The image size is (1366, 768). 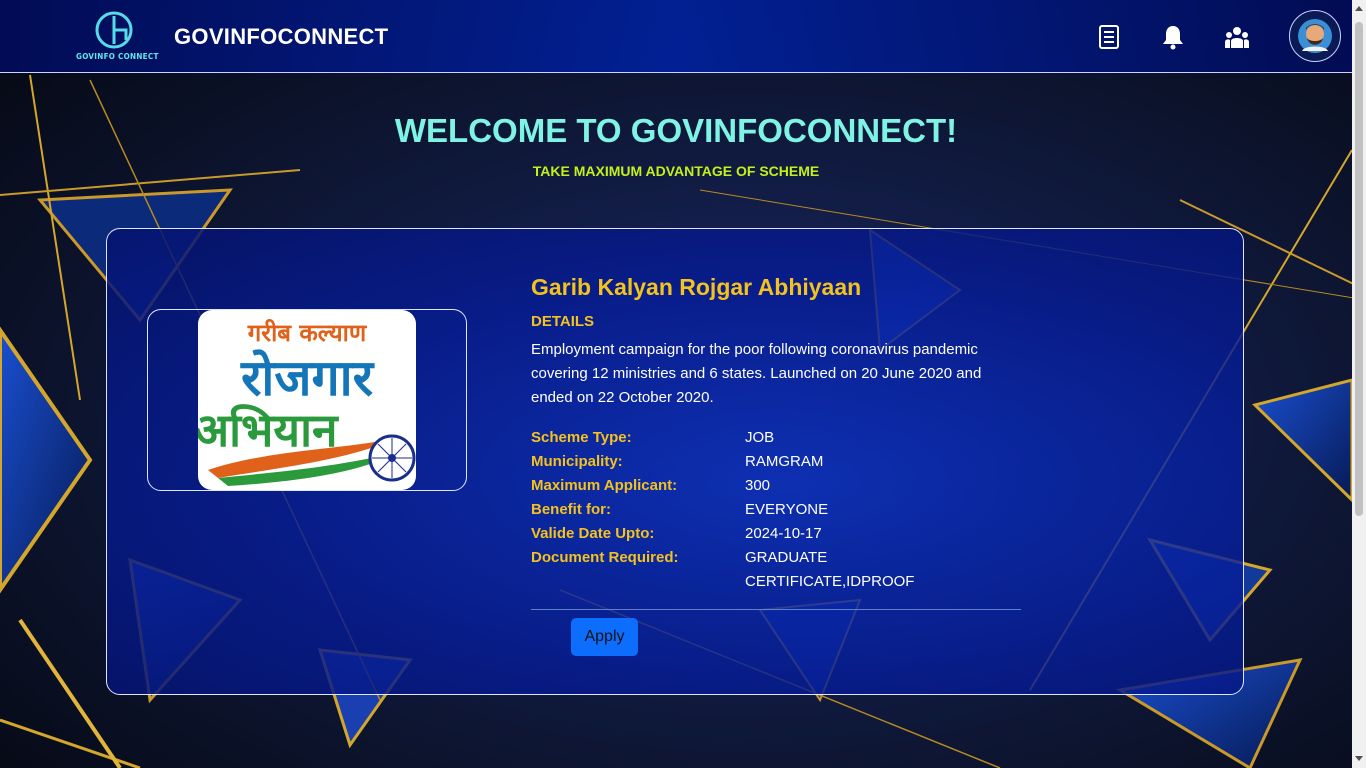 What do you see at coordinates (563, 321) in the screenshot?
I see `details-heading: DETAILS` at bounding box center [563, 321].